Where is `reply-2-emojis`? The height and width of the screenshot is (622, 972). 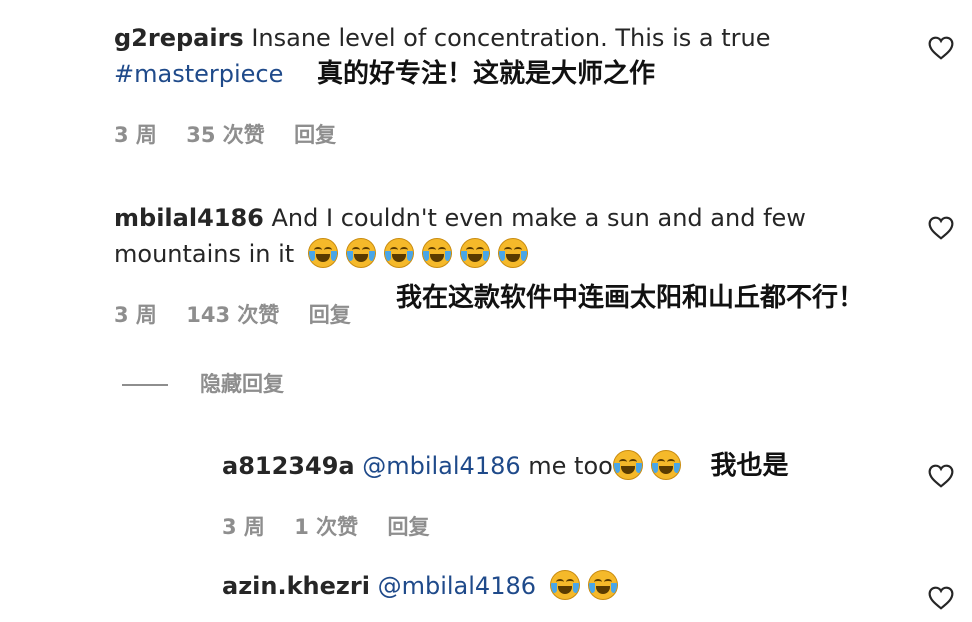
reply-2-emojis is located at coordinates (587, 585).